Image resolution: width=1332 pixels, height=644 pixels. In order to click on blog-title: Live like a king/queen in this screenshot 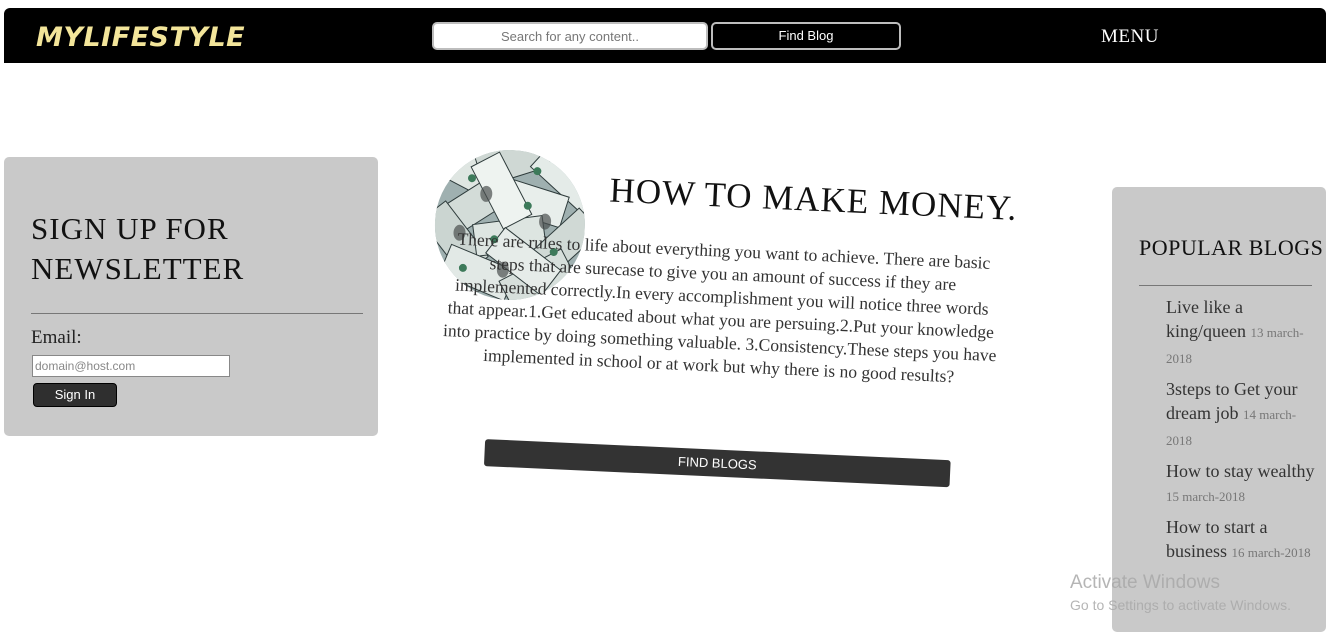, I will do `click(1206, 319)`.